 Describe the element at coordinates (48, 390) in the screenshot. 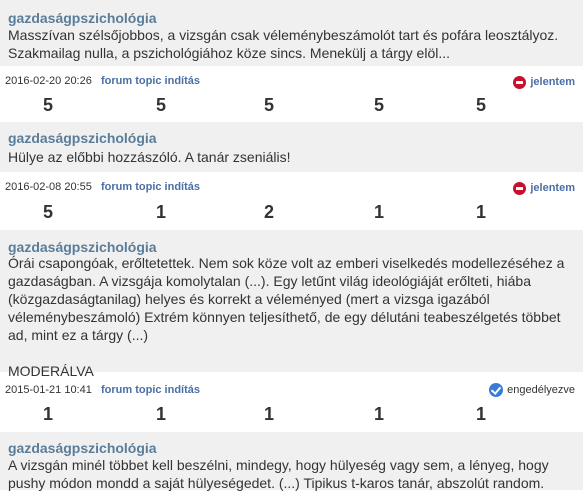

I see `review-date: 2015-01-21 10:41` at that location.